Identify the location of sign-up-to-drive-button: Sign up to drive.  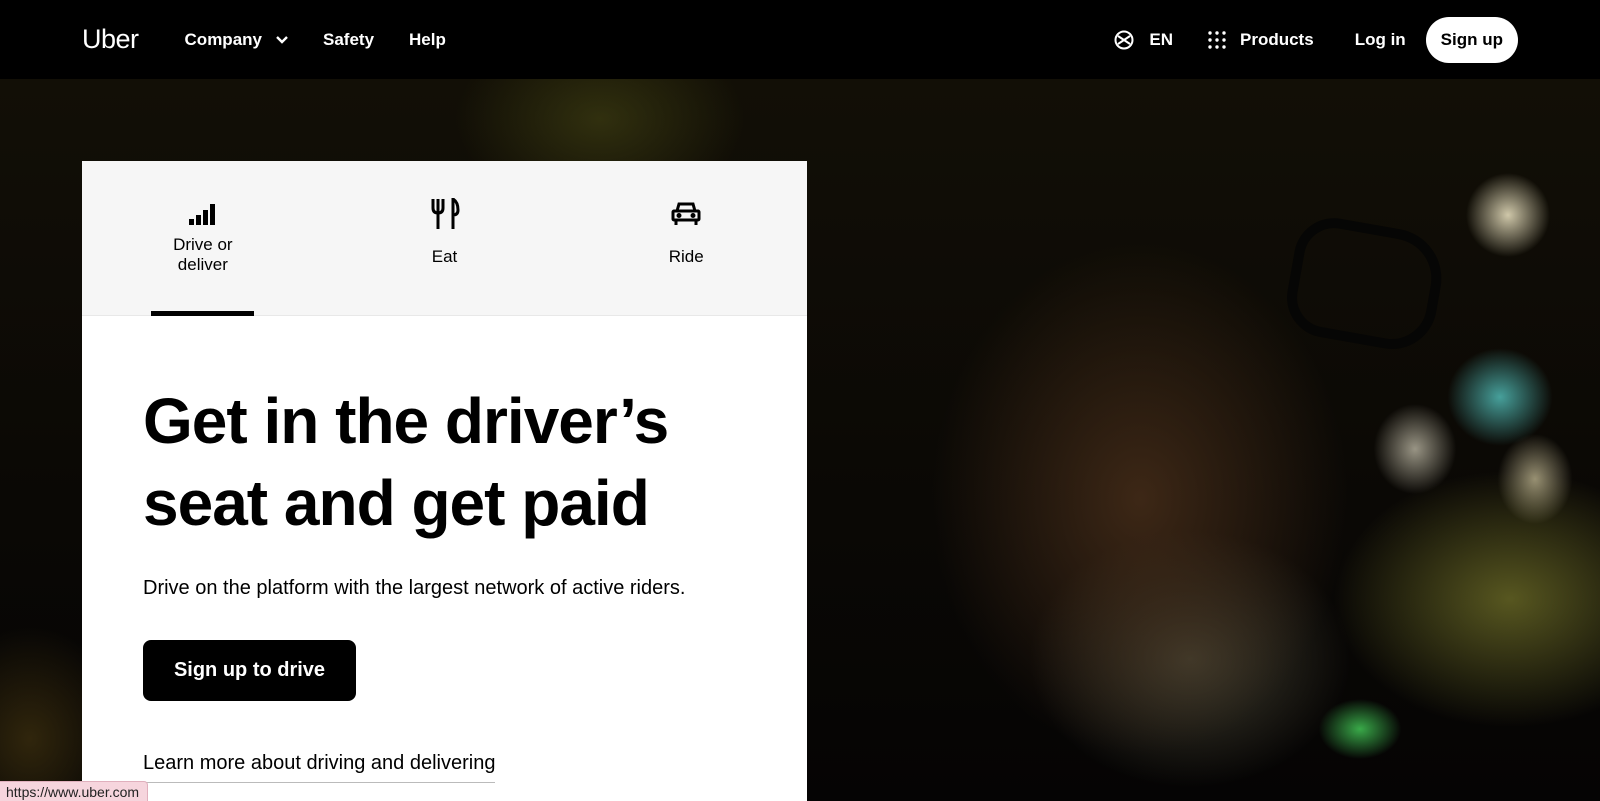
(249, 670).